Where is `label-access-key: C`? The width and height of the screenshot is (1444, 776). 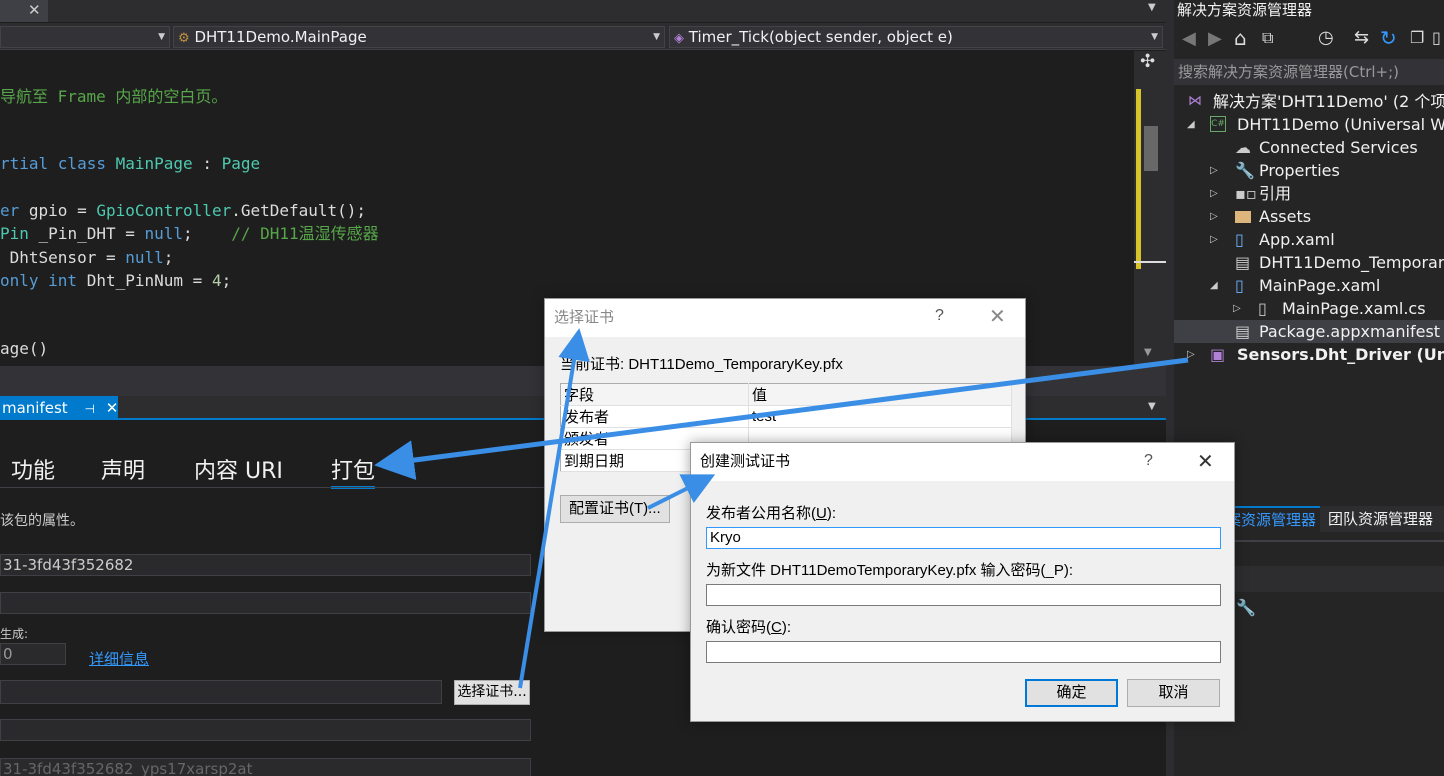 label-access-key: C is located at coordinates (776, 627).